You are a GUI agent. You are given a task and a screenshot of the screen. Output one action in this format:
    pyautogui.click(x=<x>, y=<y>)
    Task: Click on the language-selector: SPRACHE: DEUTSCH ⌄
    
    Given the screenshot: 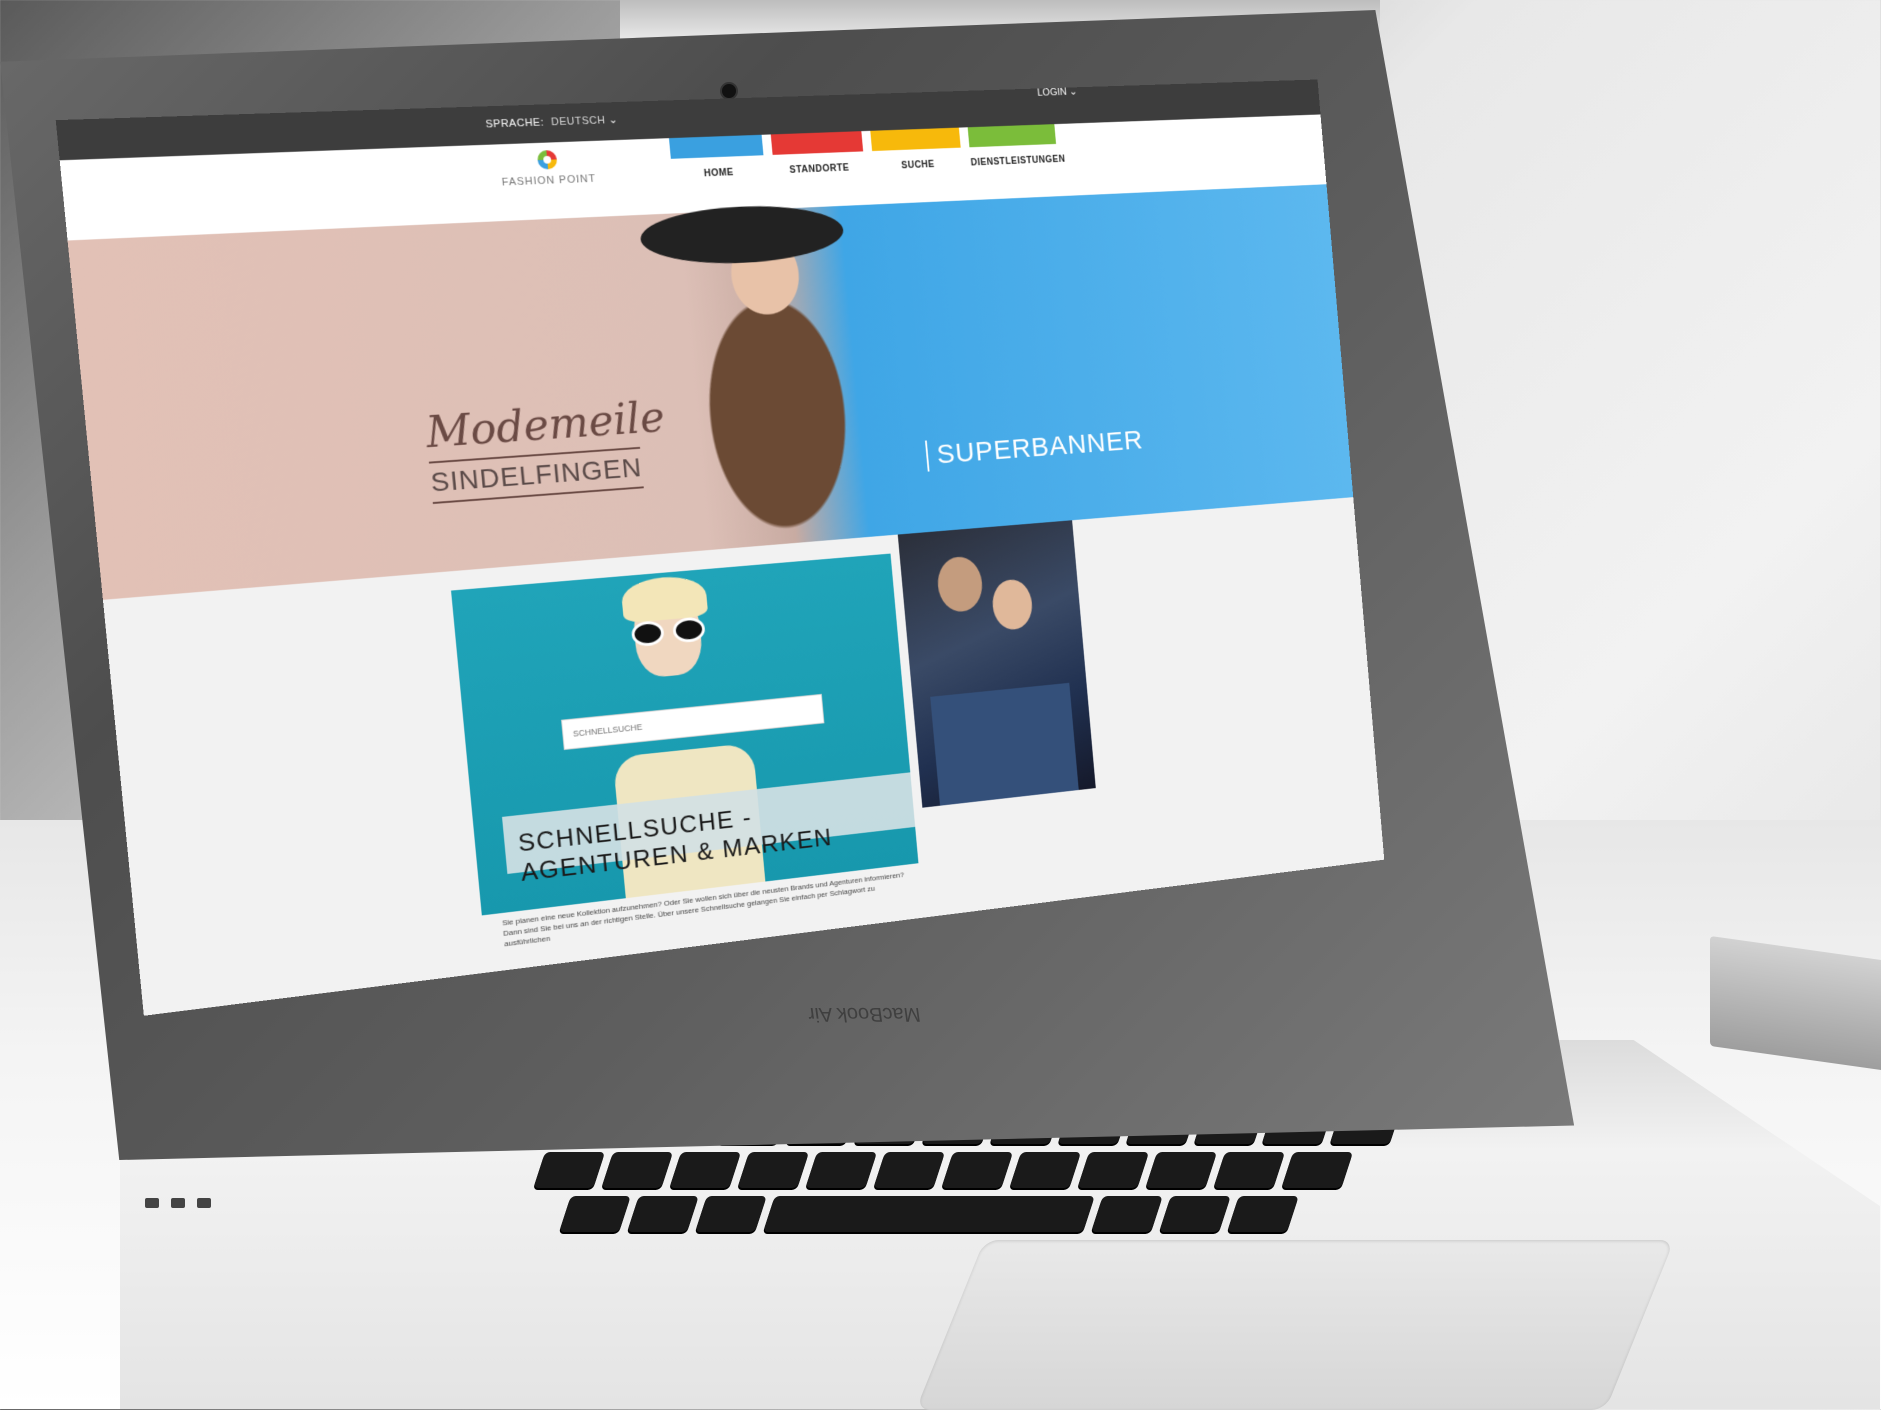 What is the action you would take?
    pyautogui.click(x=551, y=121)
    